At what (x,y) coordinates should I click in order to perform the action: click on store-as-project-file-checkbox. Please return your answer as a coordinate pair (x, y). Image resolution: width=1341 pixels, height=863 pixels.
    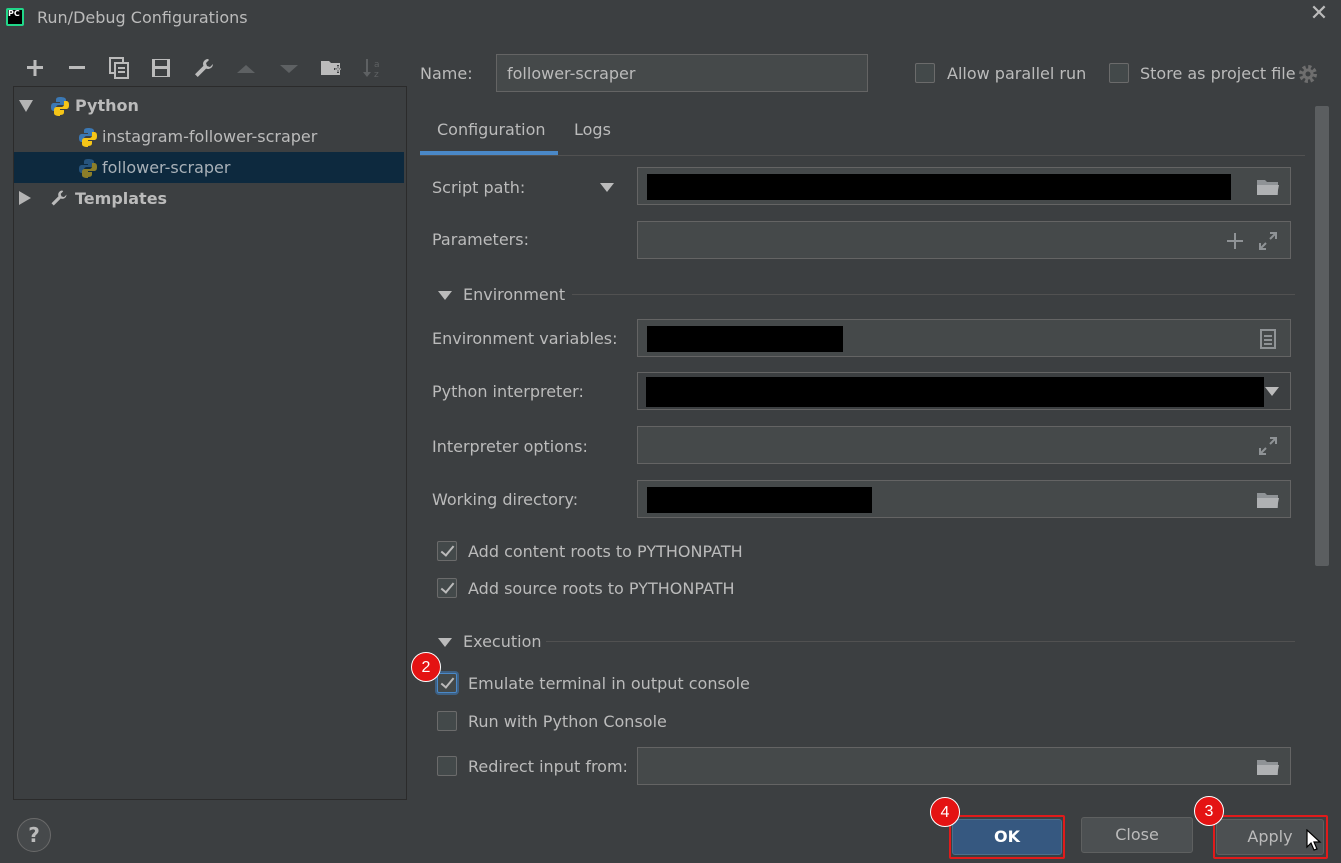
    Looking at the image, I should click on (1119, 73).